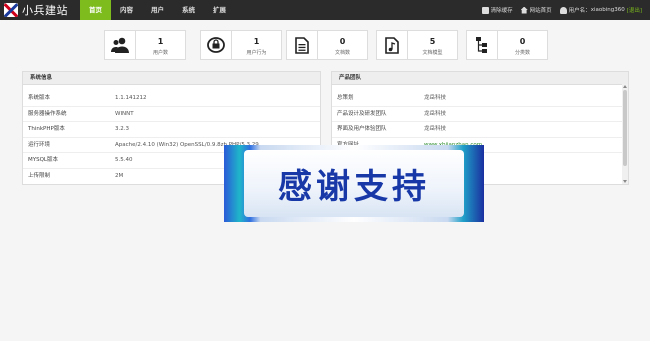  I want to click on row-value: 1.1.141212, so click(131, 98).